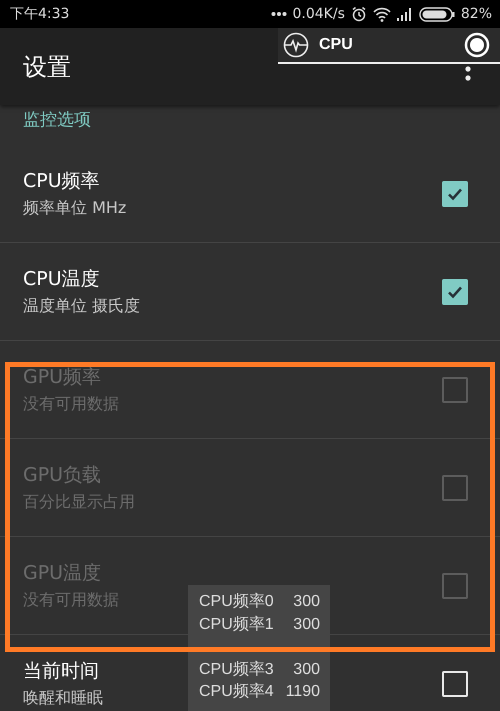 The width and height of the screenshot is (500, 711). What do you see at coordinates (476, 14) in the screenshot?
I see `battery-percent-text: 82%` at bounding box center [476, 14].